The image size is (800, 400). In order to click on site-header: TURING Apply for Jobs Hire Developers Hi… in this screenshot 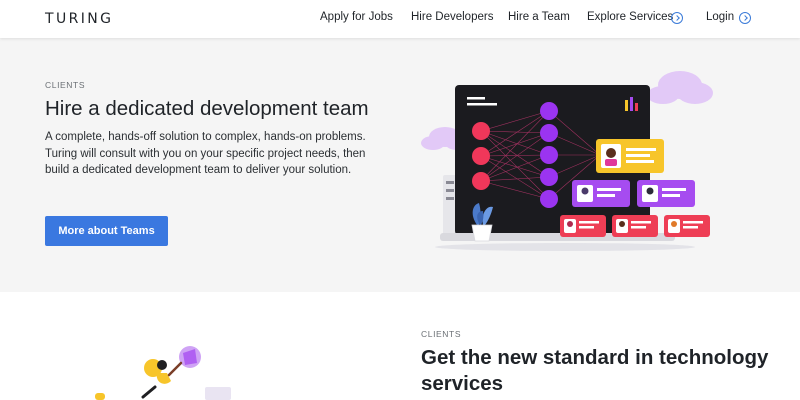, I will do `click(400, 19)`.